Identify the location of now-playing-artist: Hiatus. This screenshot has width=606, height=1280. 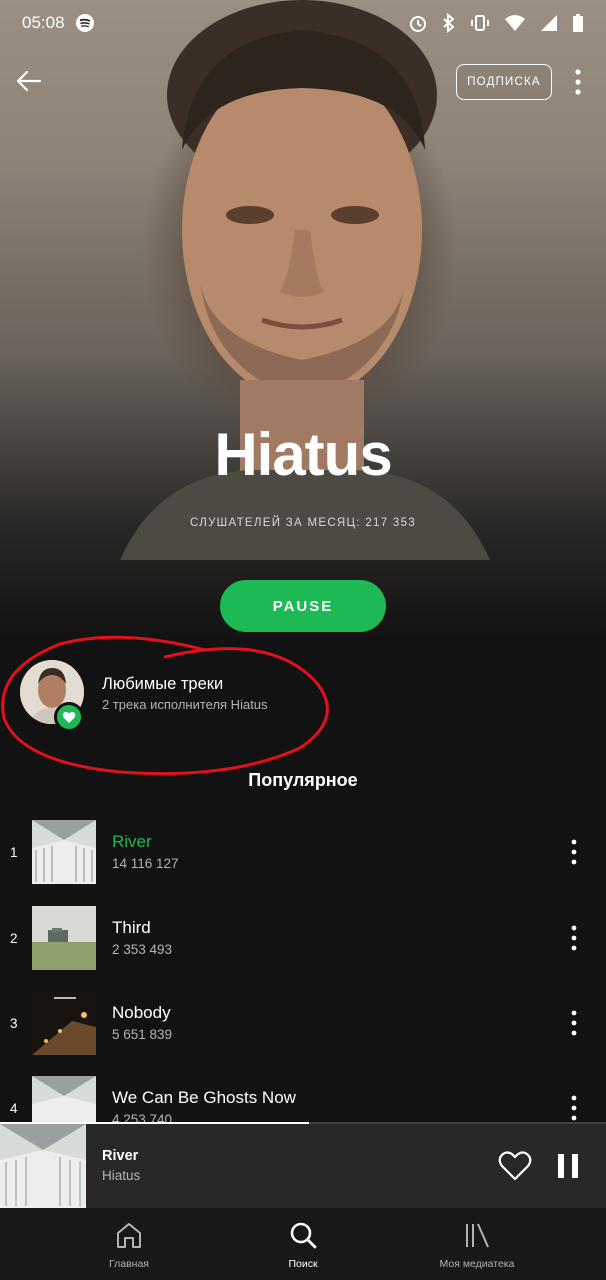
(121, 1175).